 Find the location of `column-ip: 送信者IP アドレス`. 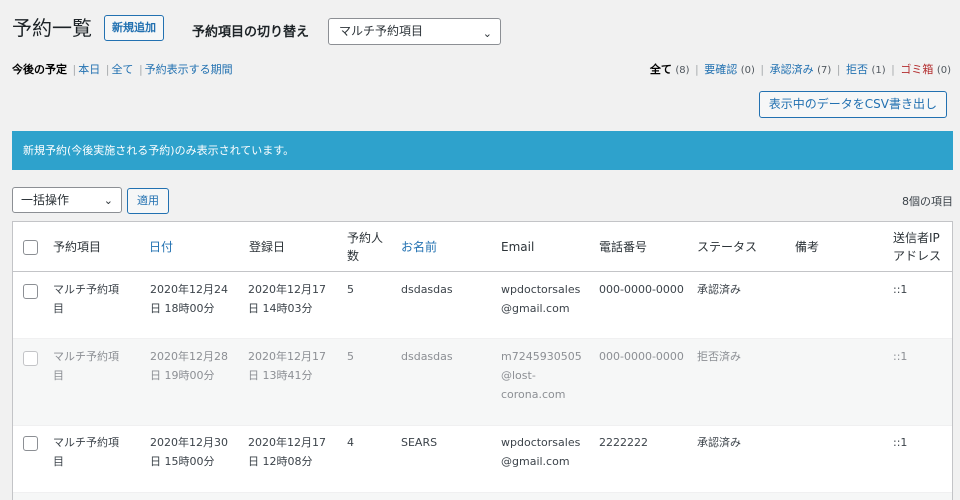

column-ip: 送信者IP アドレス is located at coordinates (917, 247).